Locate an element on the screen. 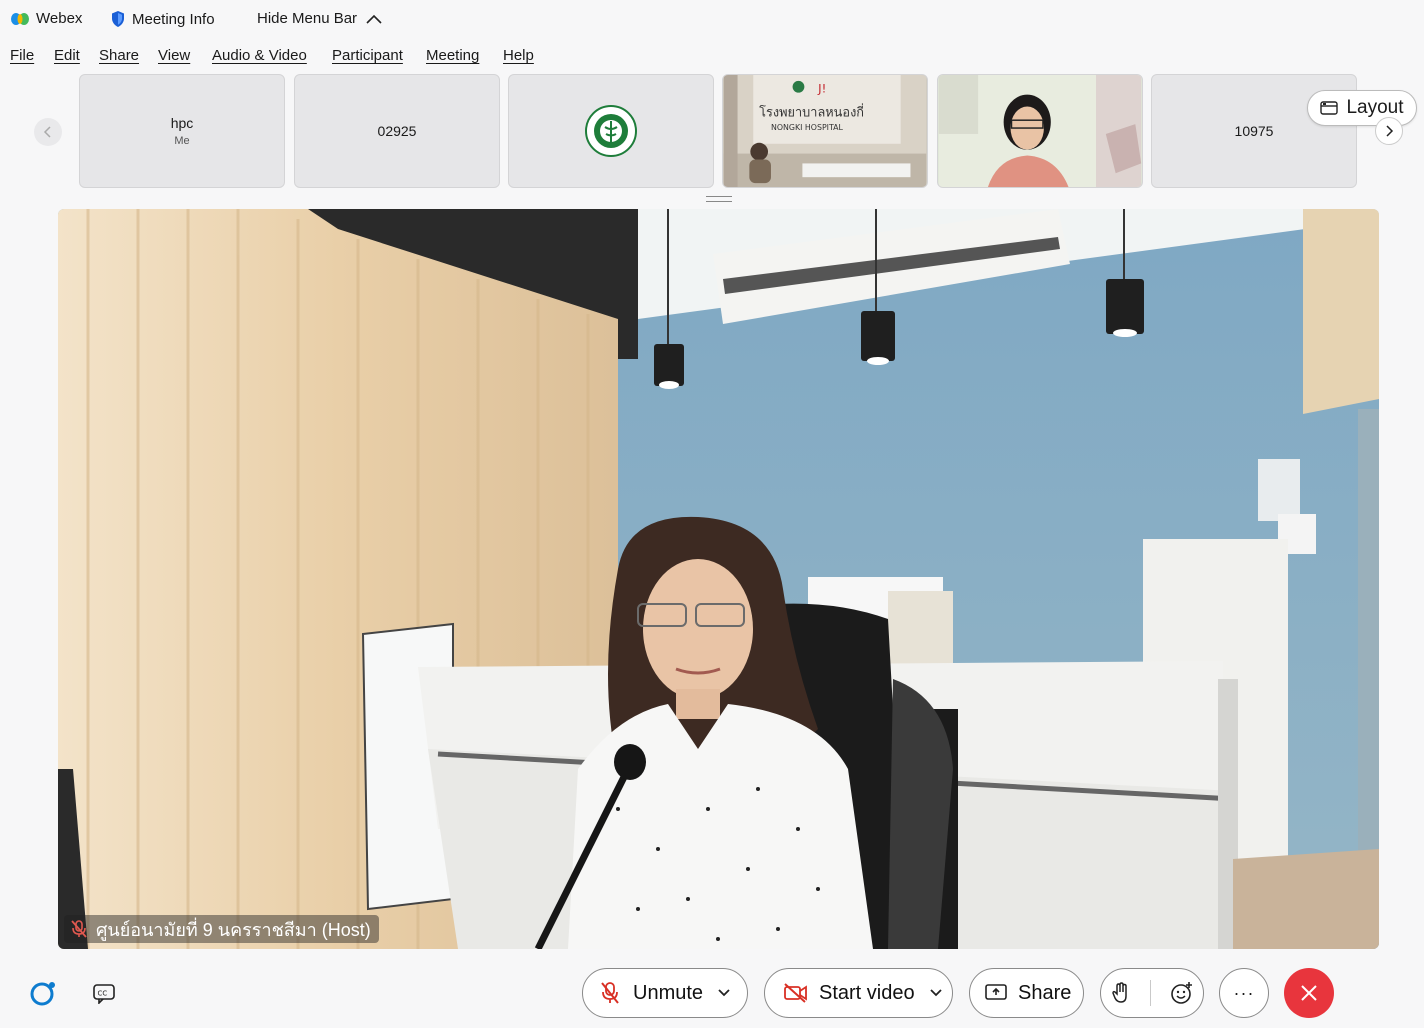  raise-hand-button is located at coordinates (1121, 993).